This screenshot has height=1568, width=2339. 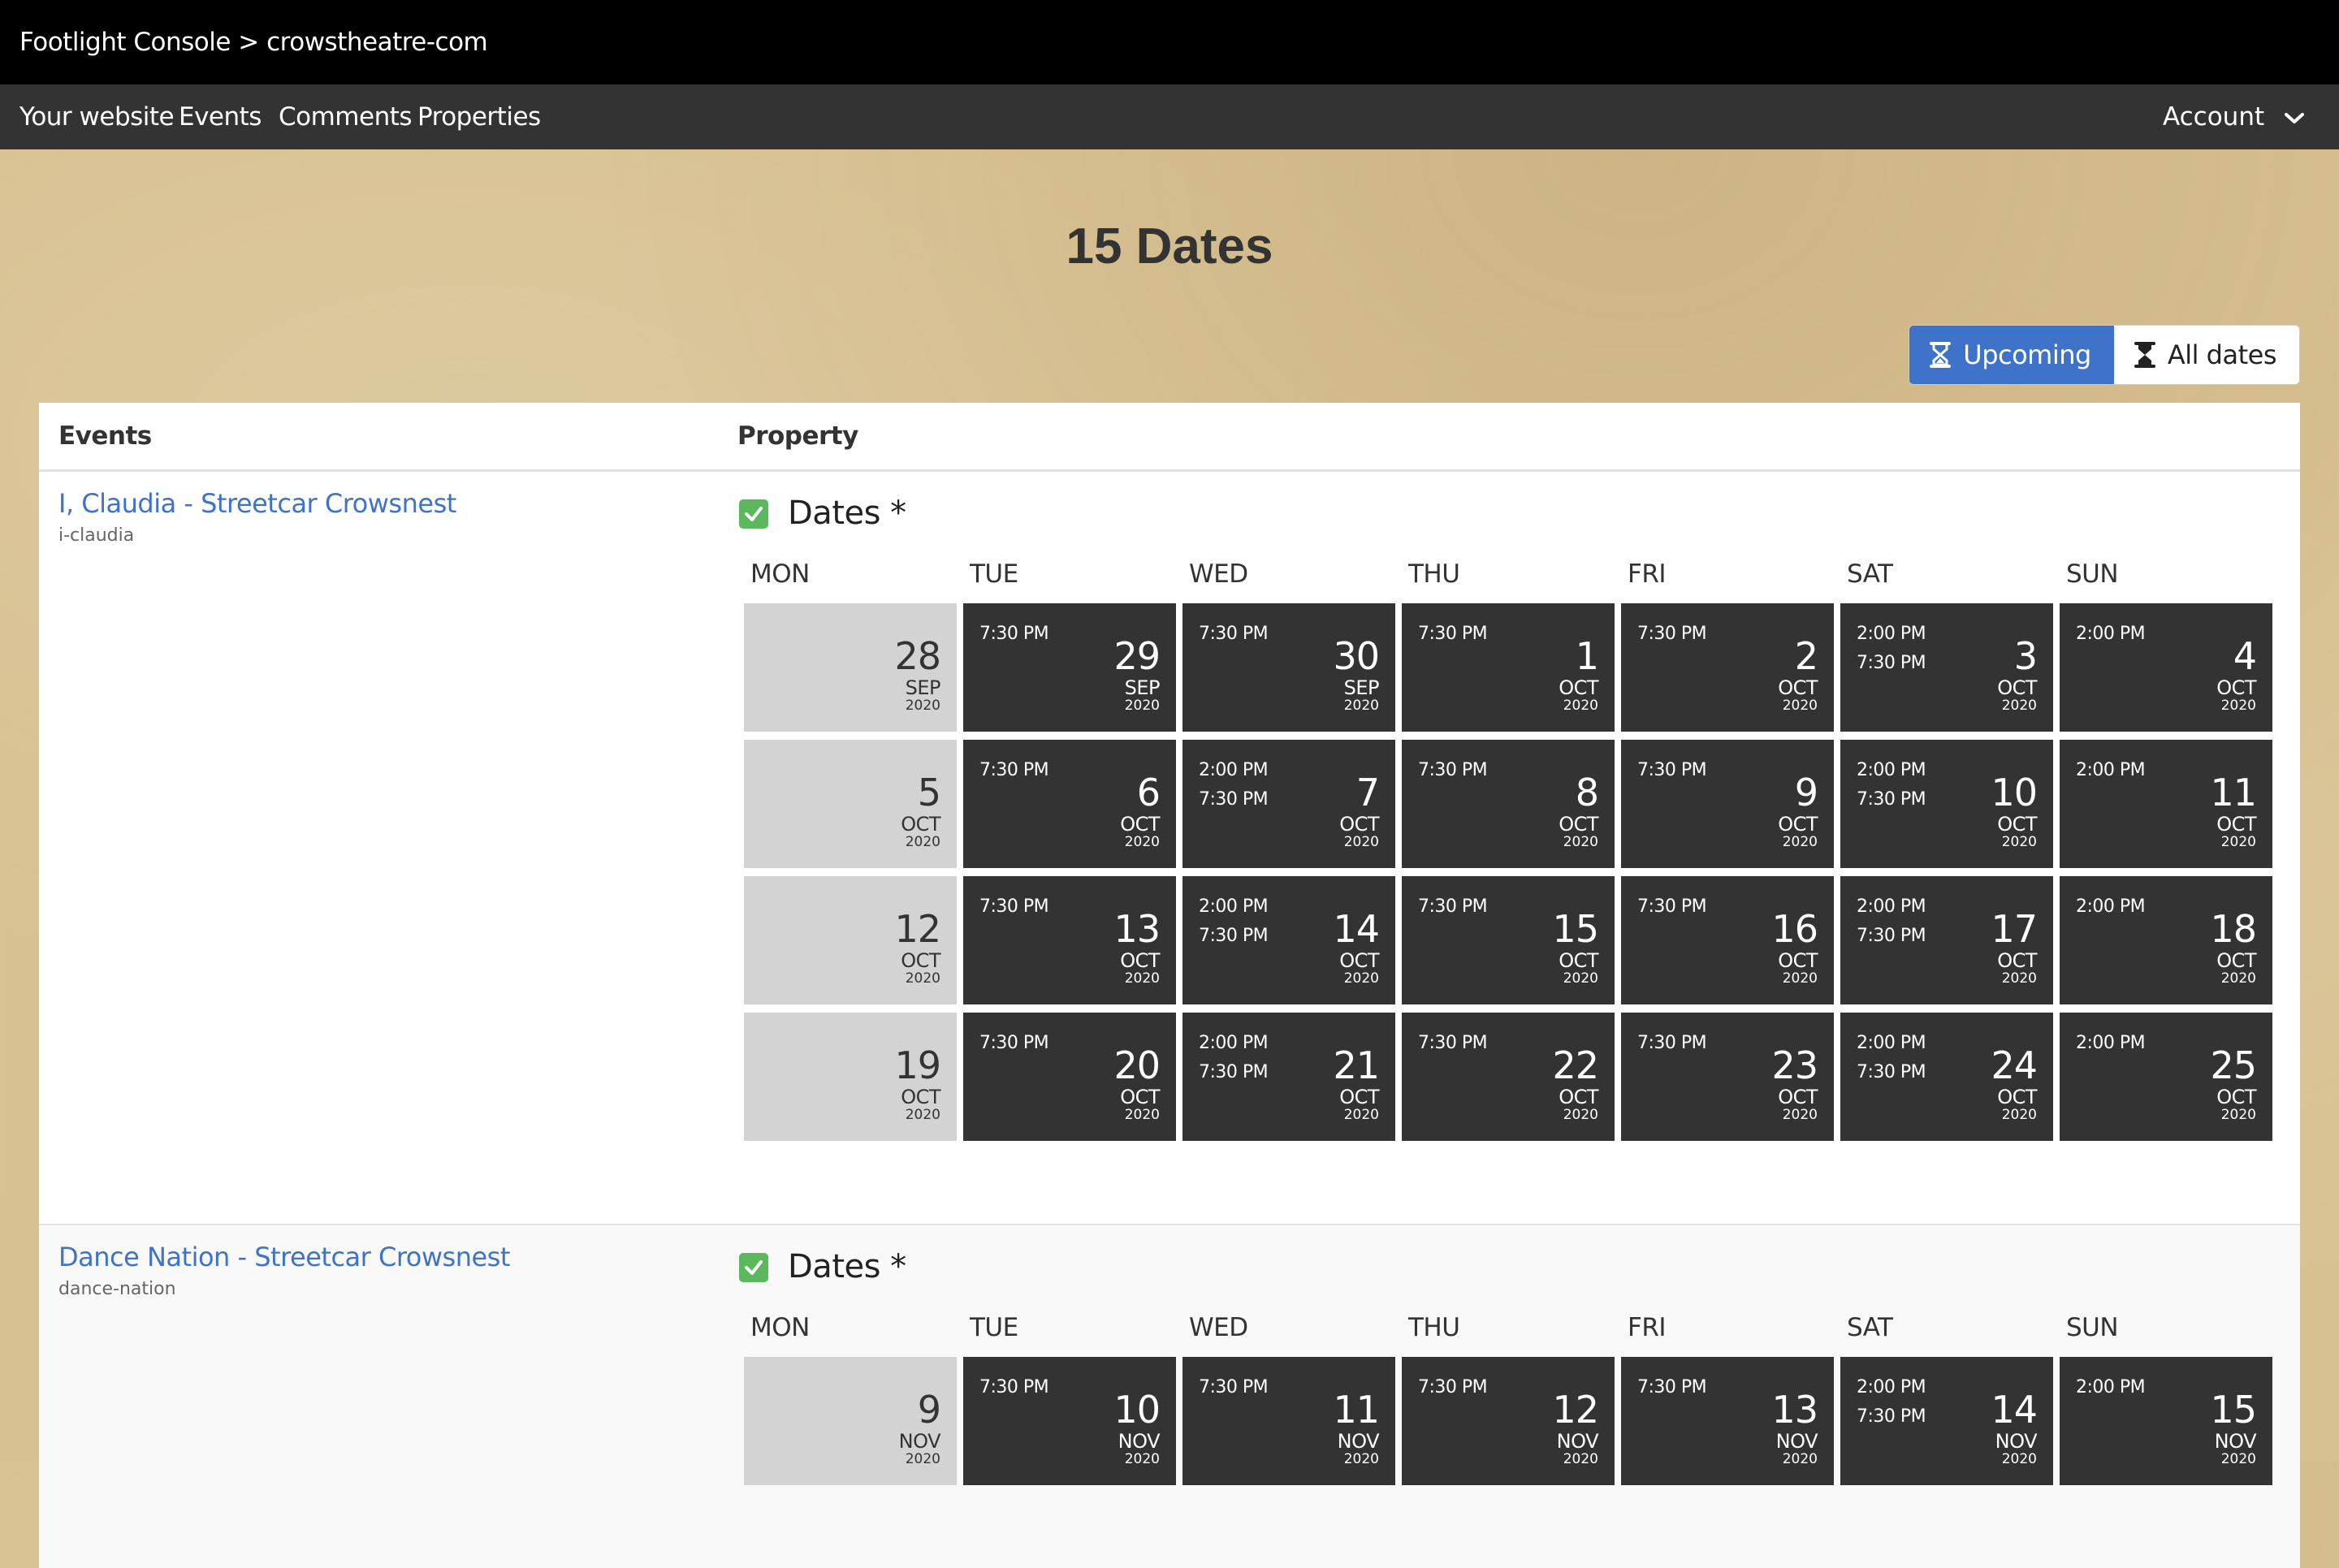 I want to click on upcoming-button: Upcoming, so click(x=2011, y=355).